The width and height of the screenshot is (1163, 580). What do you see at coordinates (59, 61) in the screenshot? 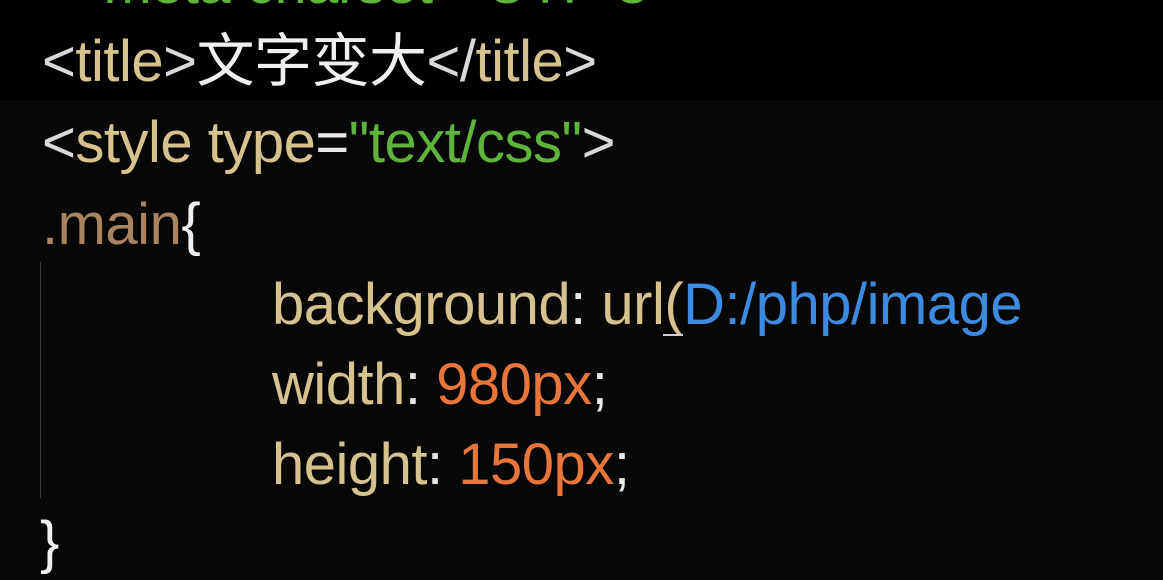
I see `title-open-lt: <` at bounding box center [59, 61].